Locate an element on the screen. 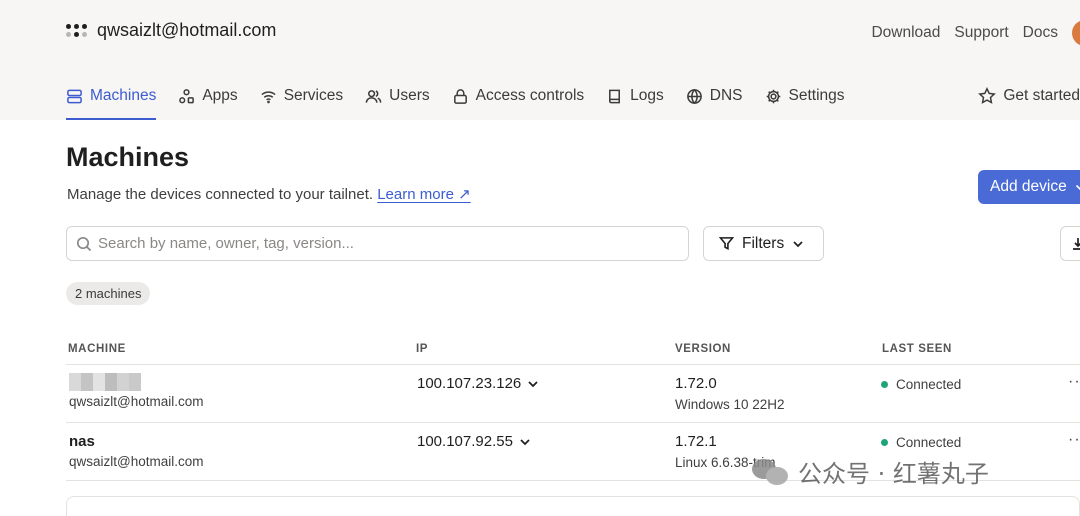 The image size is (1080, 516). tab-dns: DNS is located at coordinates (714, 96).